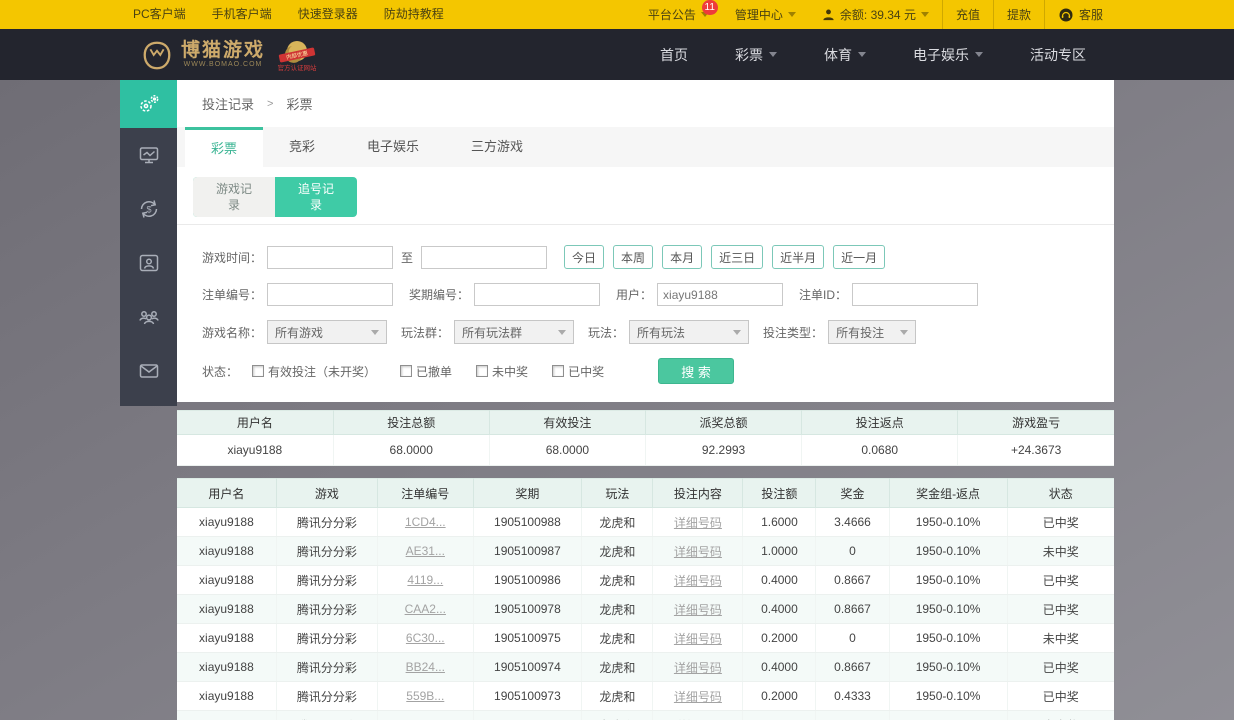 The width and height of the screenshot is (1234, 720). Describe the element at coordinates (948, 638) in the screenshot. I see `cell: 1950-0.10%` at that location.